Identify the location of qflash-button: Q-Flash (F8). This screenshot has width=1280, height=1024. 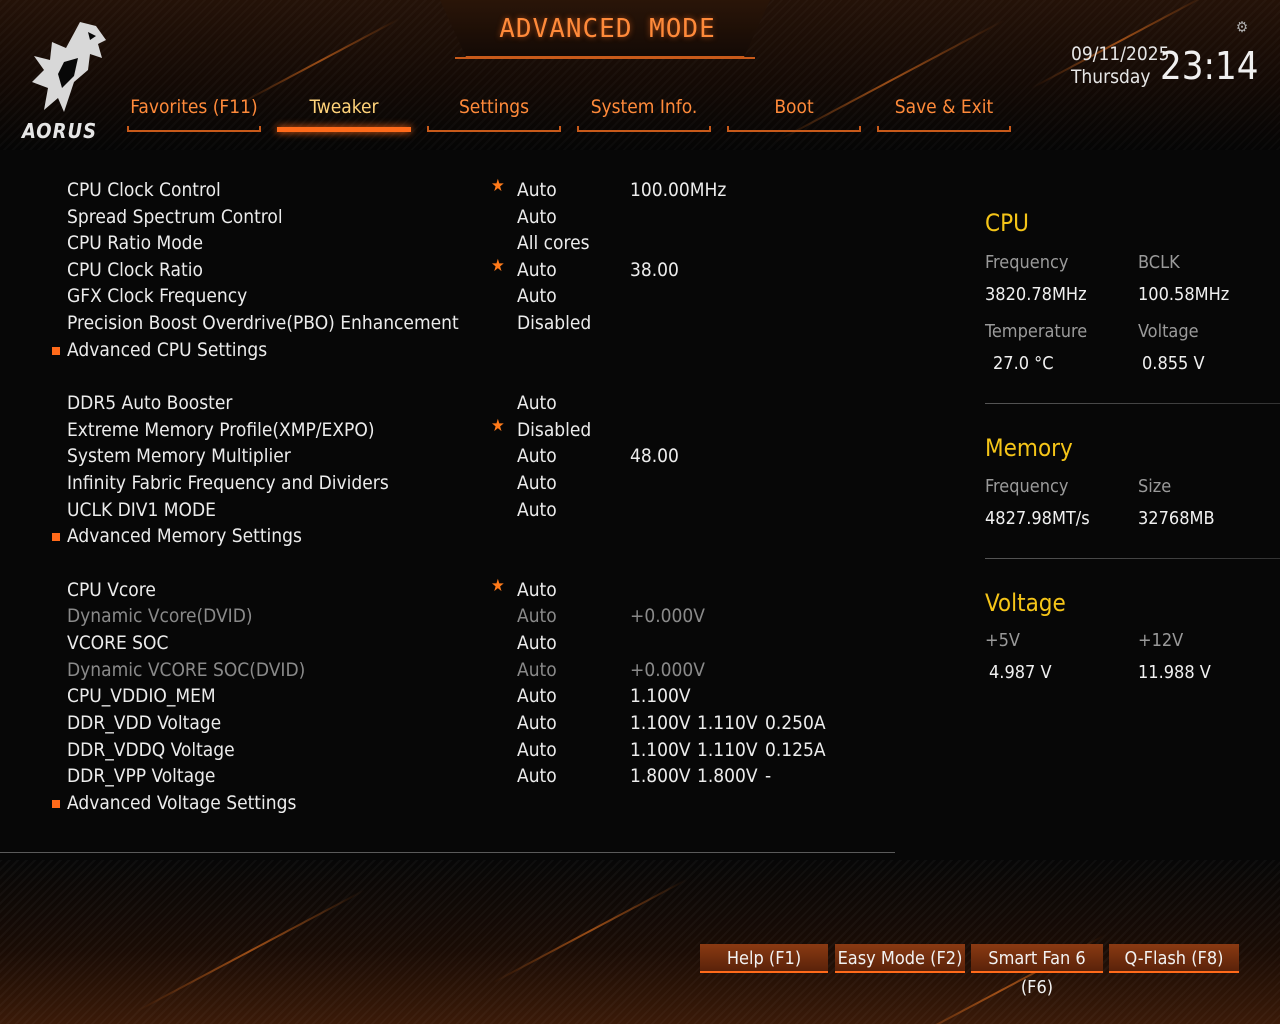
(1174, 958).